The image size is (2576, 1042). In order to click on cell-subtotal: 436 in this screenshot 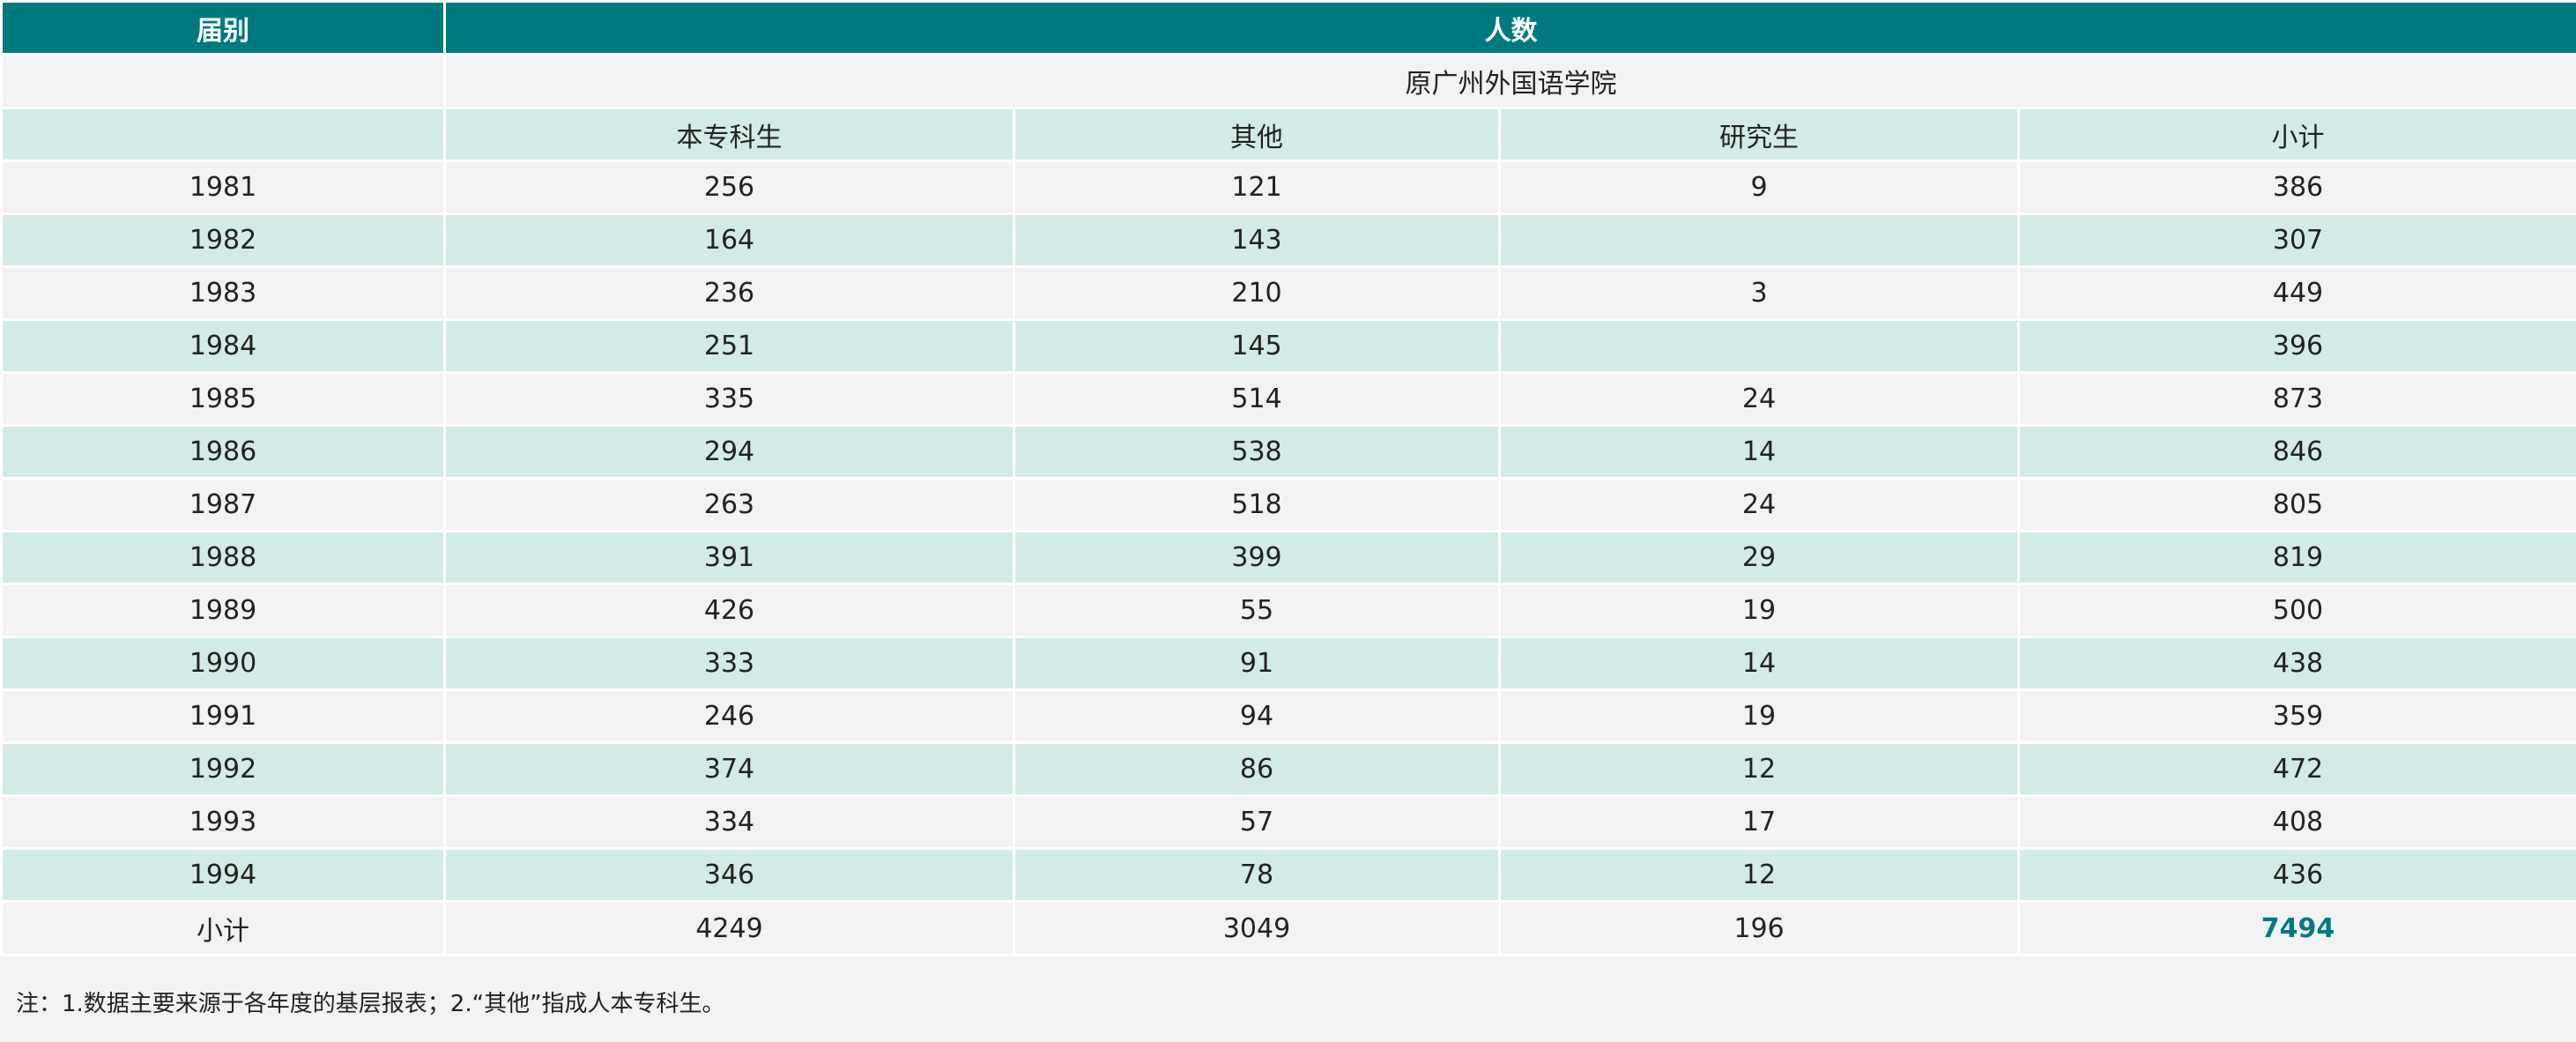, I will do `click(2296, 875)`.